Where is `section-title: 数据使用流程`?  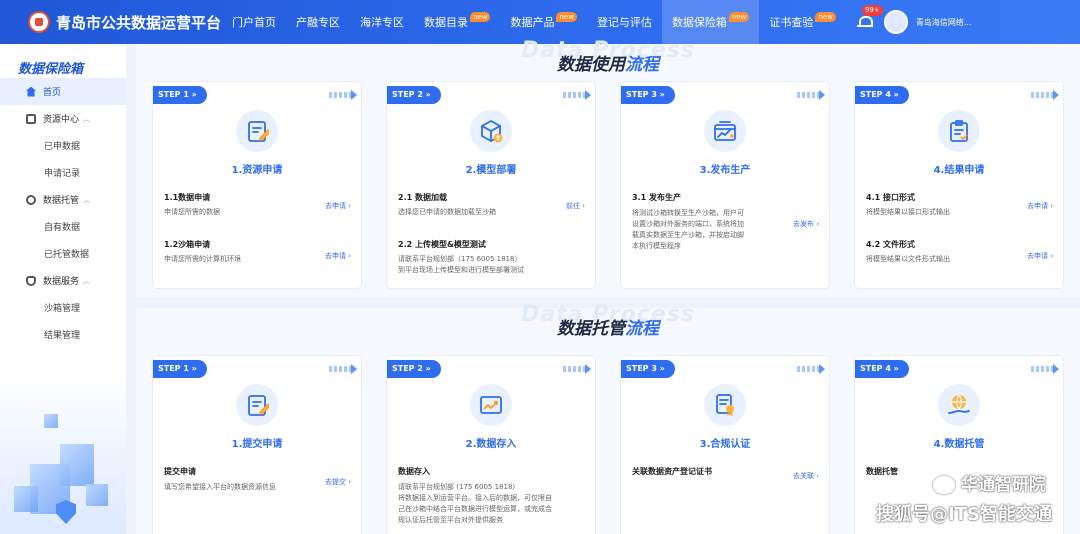
section-title: 数据使用流程 is located at coordinates (608, 65).